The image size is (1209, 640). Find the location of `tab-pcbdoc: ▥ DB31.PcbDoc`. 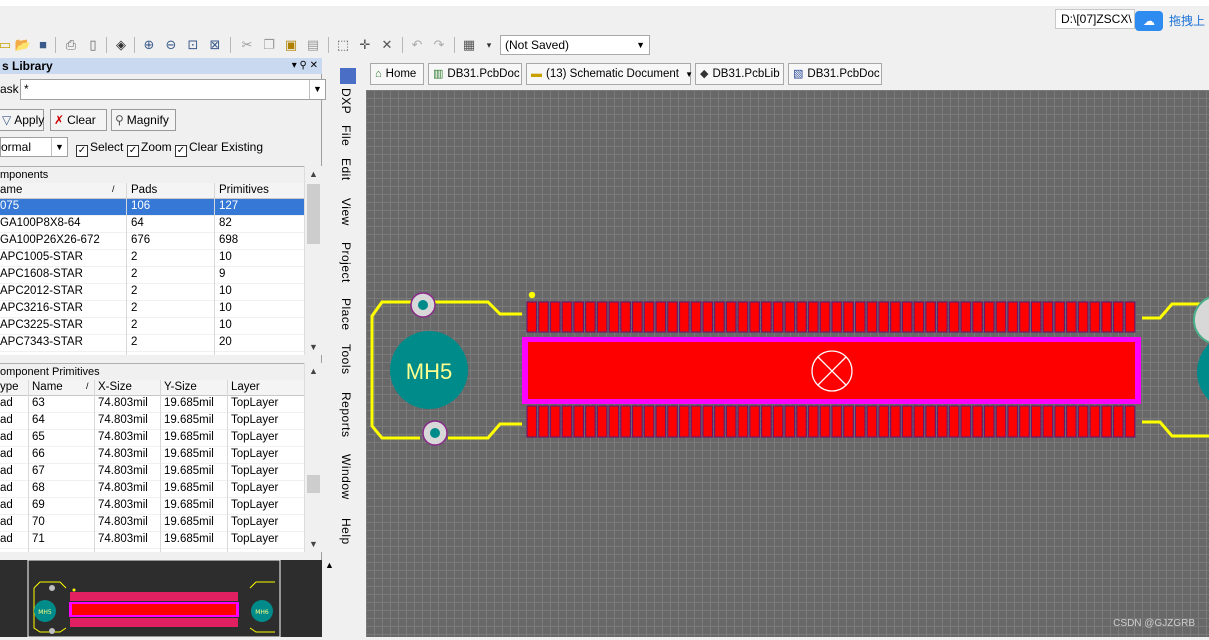

tab-pcbdoc: ▥ DB31.PcbDoc is located at coordinates (475, 74).